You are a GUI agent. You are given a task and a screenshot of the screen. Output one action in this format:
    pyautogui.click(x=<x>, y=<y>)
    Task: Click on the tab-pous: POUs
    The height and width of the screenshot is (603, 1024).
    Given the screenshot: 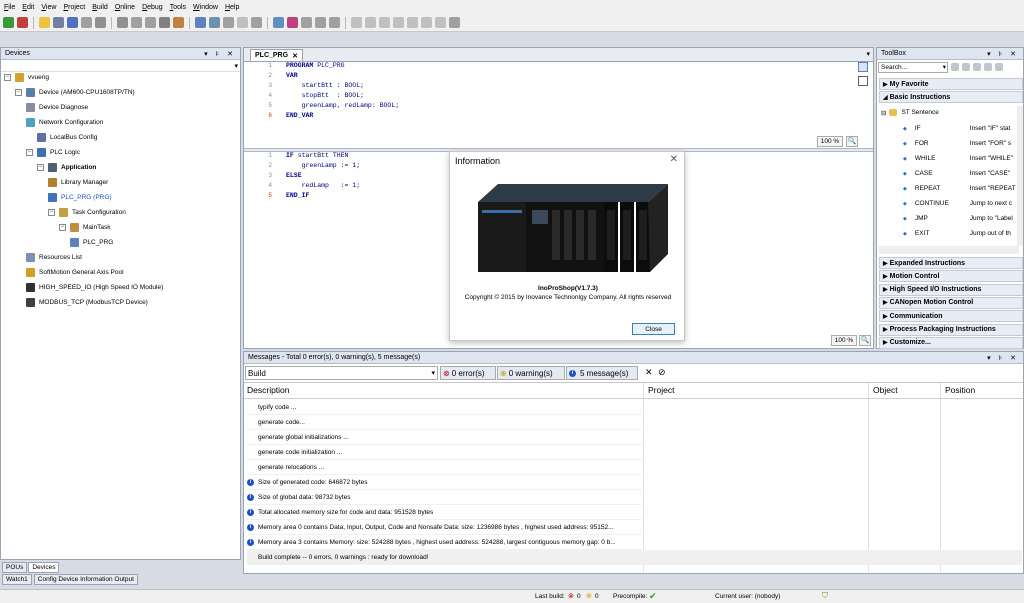 What is the action you would take?
    pyautogui.click(x=15, y=567)
    